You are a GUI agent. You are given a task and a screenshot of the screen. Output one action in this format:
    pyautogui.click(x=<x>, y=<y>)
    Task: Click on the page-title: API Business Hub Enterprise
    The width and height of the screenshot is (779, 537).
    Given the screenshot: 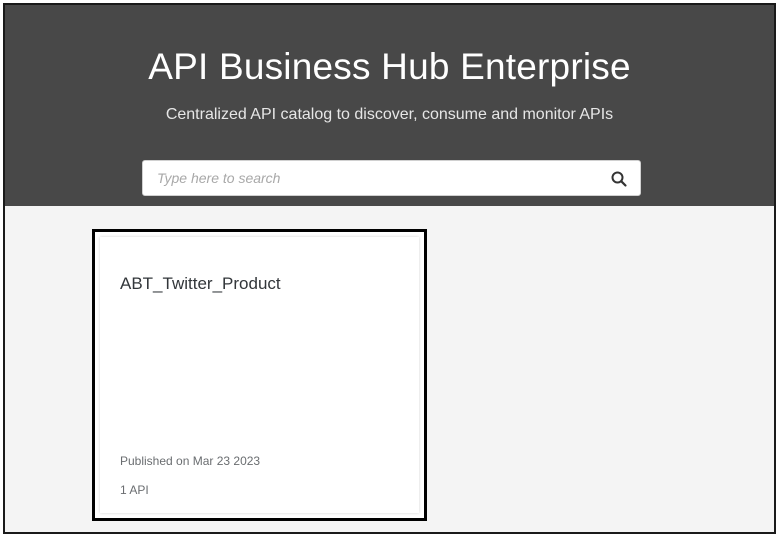 What is the action you would take?
    pyautogui.click(x=389, y=66)
    